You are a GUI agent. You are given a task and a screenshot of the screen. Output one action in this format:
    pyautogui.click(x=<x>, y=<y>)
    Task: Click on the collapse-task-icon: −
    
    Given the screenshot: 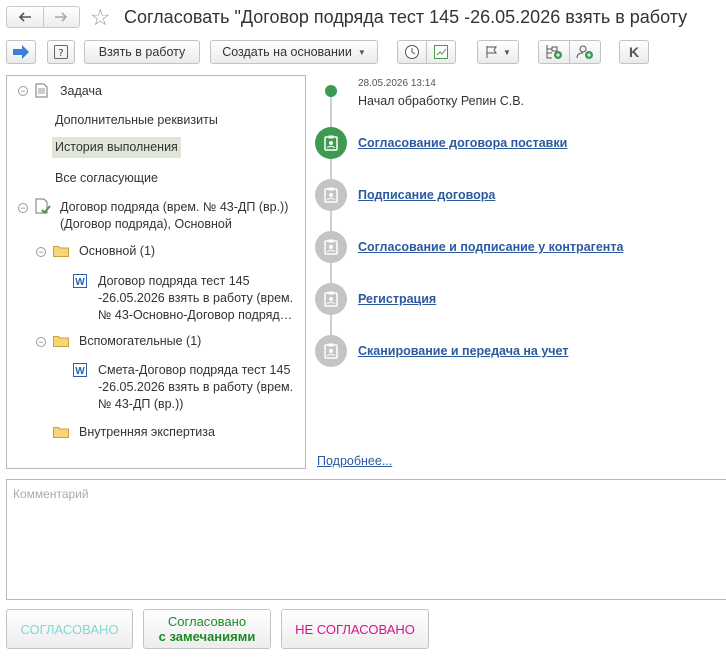 What is the action you would take?
    pyautogui.click(x=23, y=91)
    